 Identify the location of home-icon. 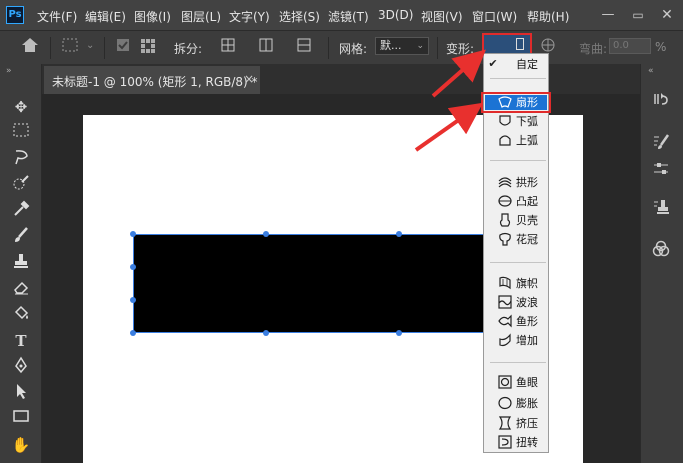
(30, 47).